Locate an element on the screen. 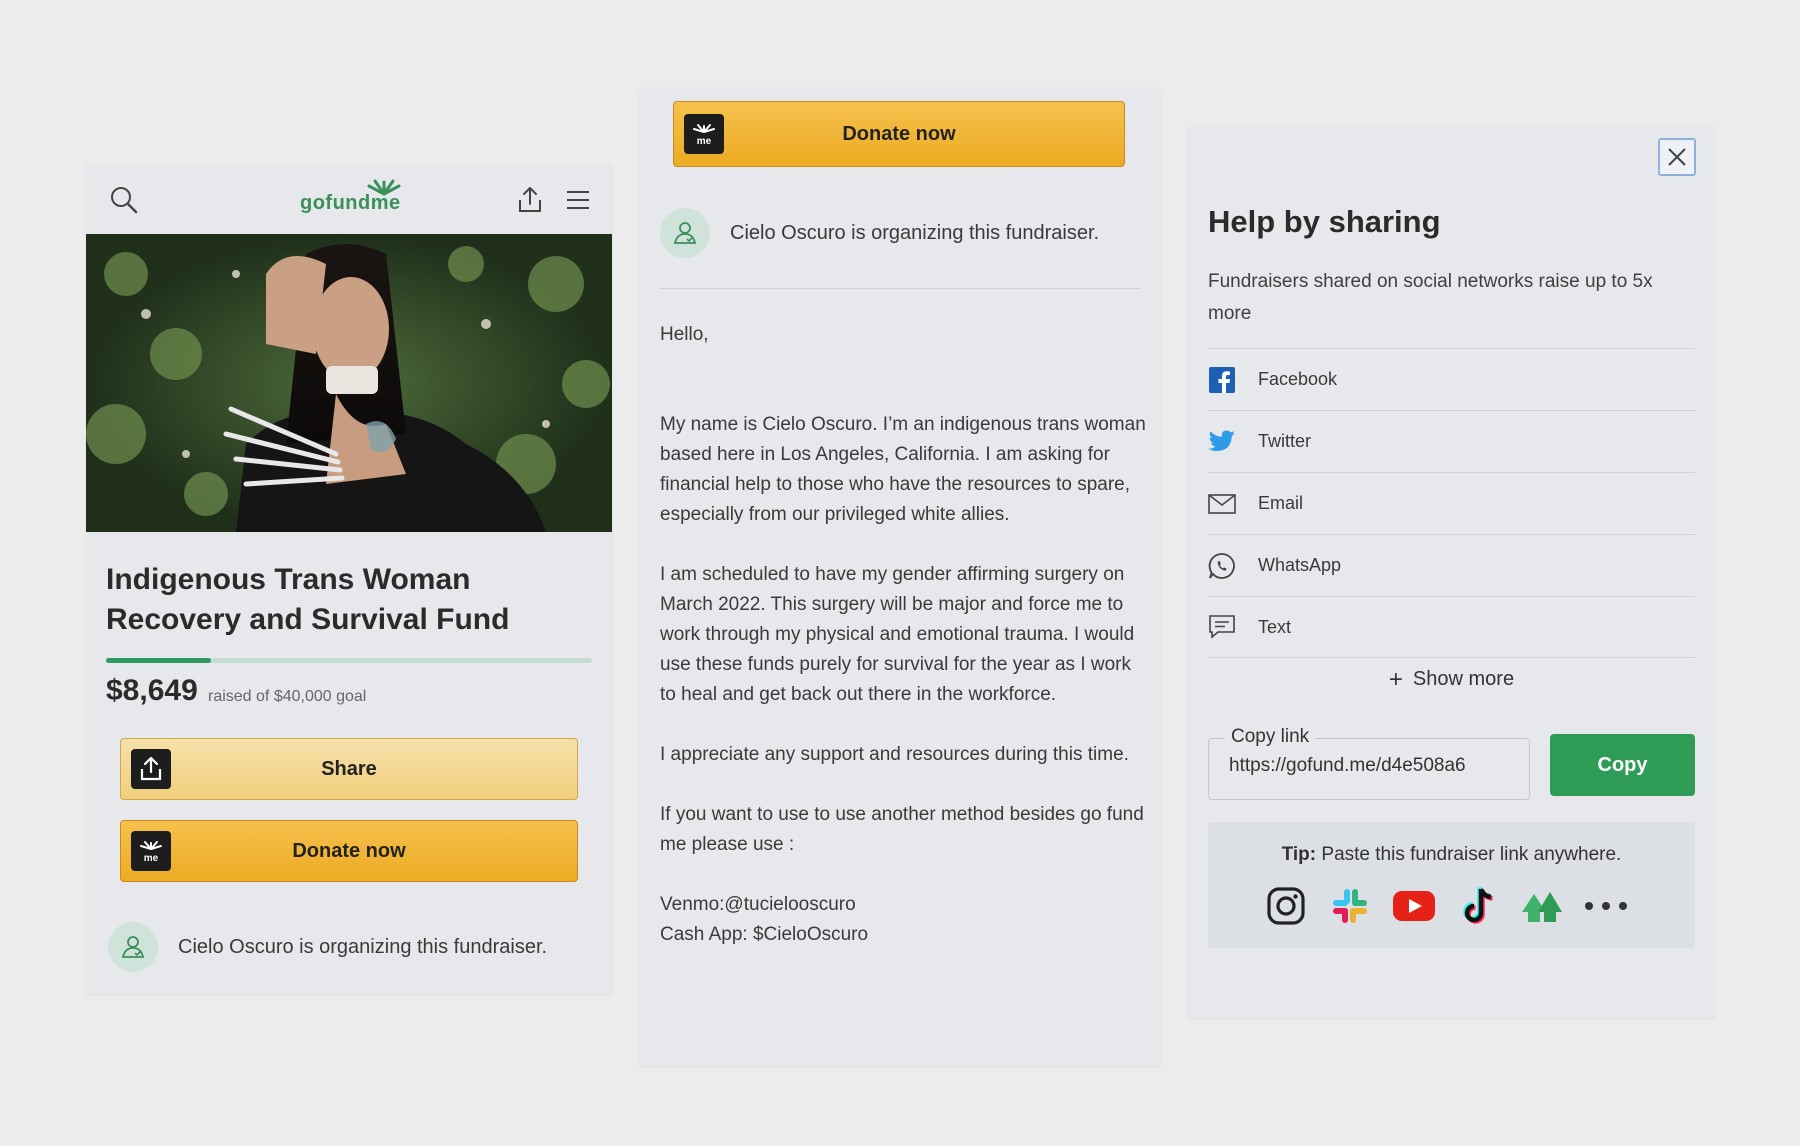 Image resolution: width=1800 pixels, height=1146 pixels. share-option-label: Facebook is located at coordinates (1298, 379).